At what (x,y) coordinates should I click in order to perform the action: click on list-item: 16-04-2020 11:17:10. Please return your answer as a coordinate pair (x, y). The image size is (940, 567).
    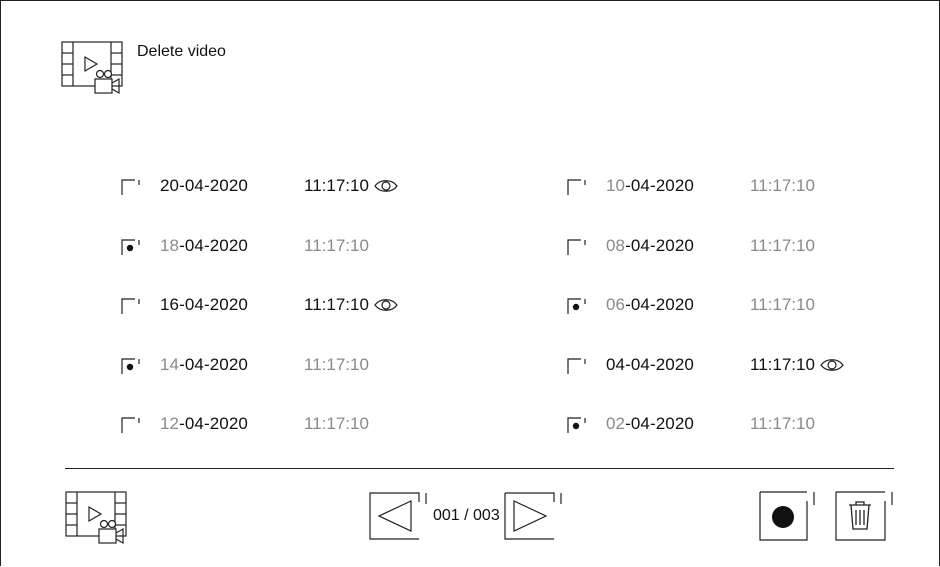
    Looking at the image, I should click on (260, 305).